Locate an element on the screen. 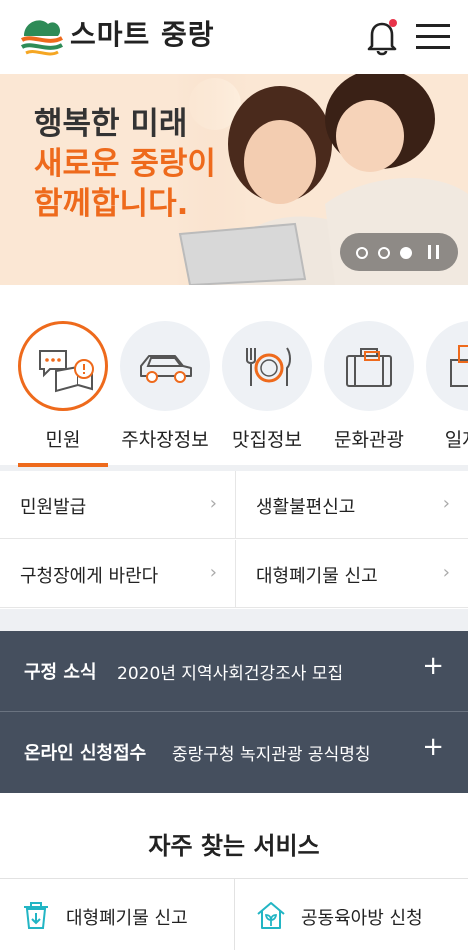 This screenshot has width=468, height=950. banner-headline: 행복한 미래 새로운 중랑이 함께합니다. is located at coordinates (125, 164).